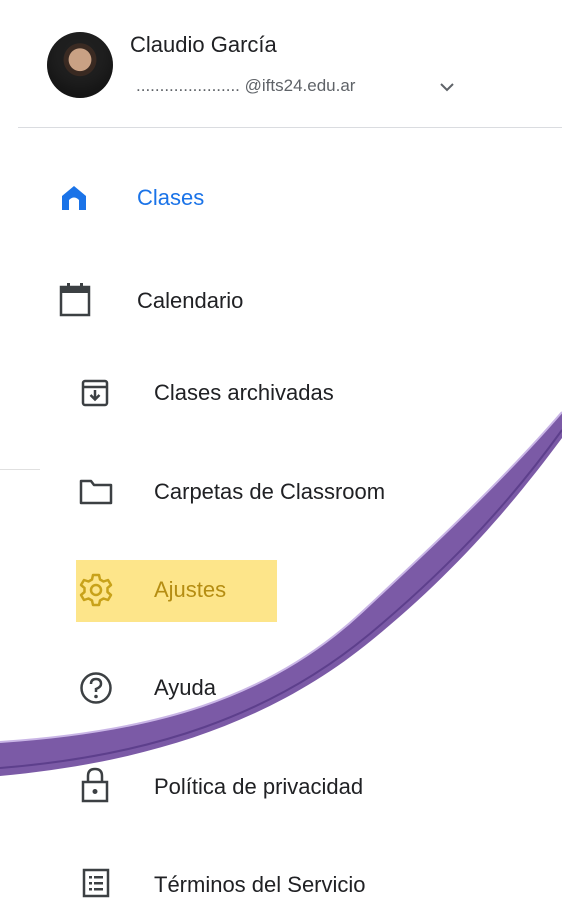  Describe the element at coordinates (300, 590) in the screenshot. I see `nav-item-ajustes: Ajustes` at that location.